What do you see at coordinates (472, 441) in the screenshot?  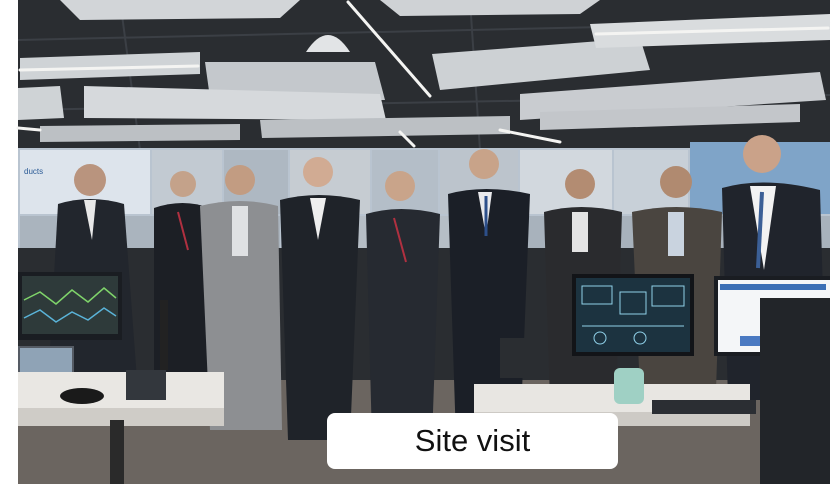 I see `caption-label: Site visit` at bounding box center [472, 441].